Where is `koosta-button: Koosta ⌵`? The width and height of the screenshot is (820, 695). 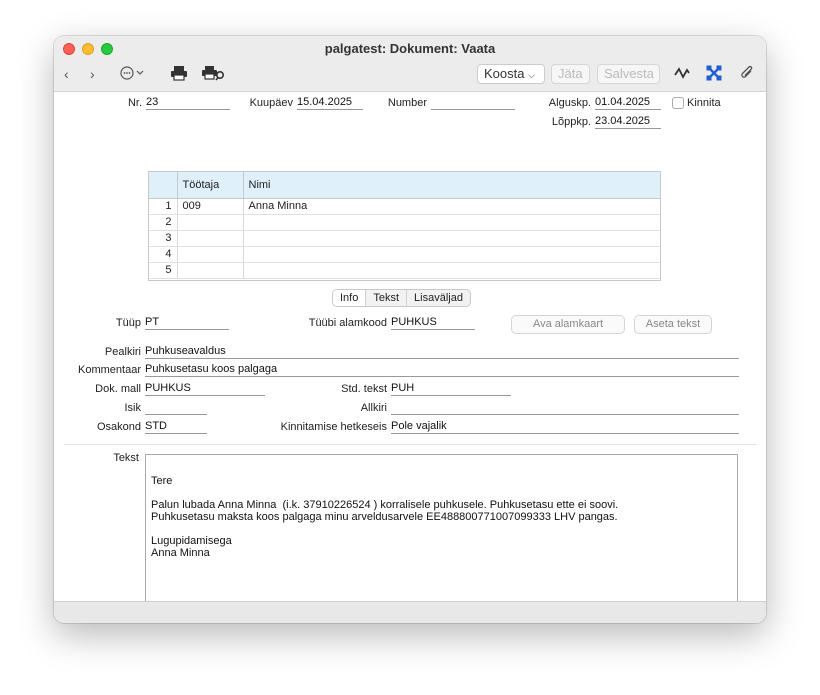 koosta-button: Koosta ⌵ is located at coordinates (511, 74).